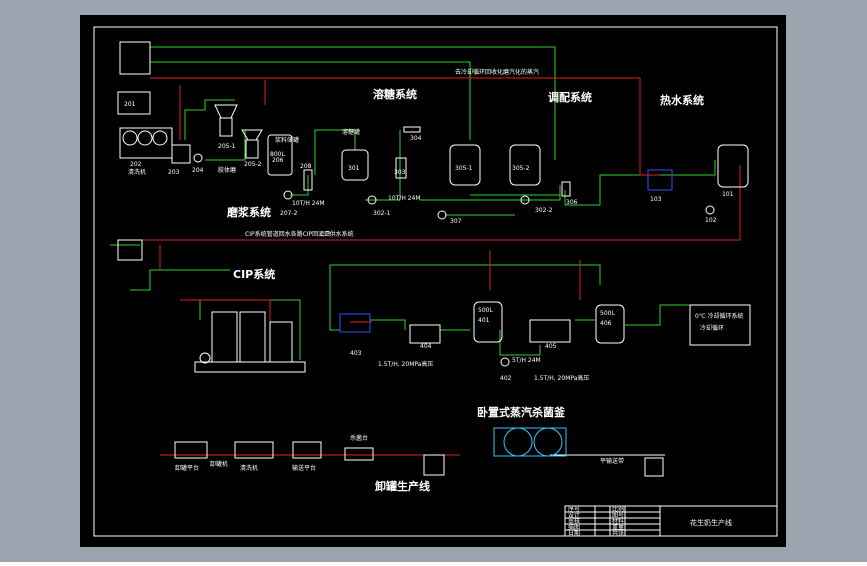 Image resolution: width=867 pixels, height=566 pixels. Describe the element at coordinates (253, 164) in the screenshot. I see `tag-205-2: 205-2` at that location.